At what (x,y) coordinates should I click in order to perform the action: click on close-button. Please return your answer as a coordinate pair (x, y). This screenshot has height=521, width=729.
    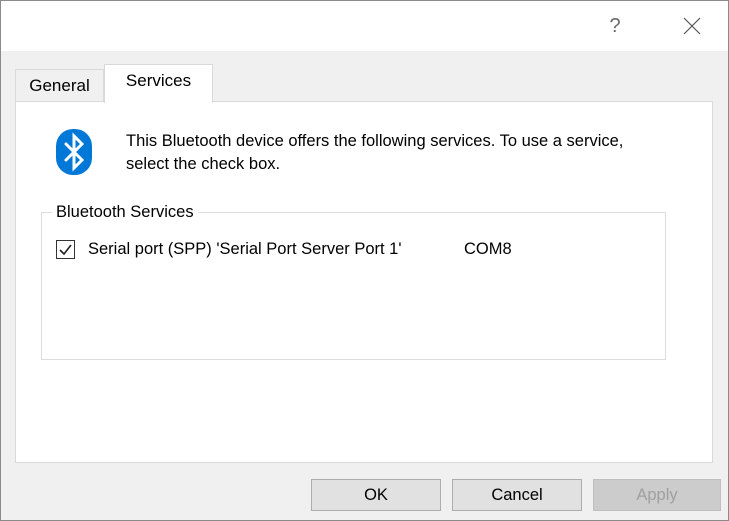
    Looking at the image, I should click on (692, 26).